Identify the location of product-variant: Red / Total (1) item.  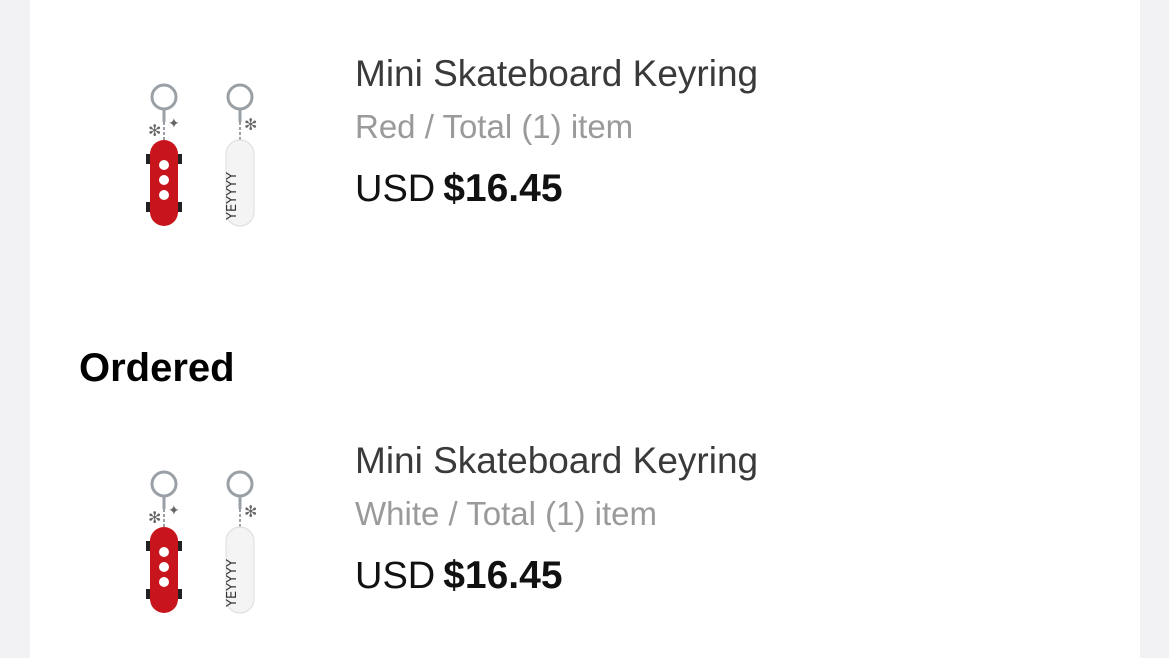
(494, 126).